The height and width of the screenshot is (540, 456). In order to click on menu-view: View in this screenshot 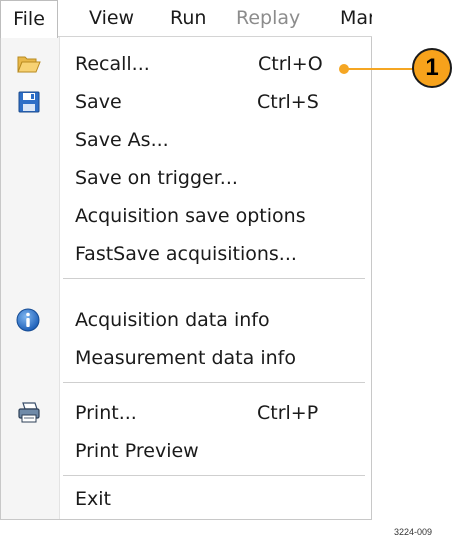, I will do `click(111, 18)`.